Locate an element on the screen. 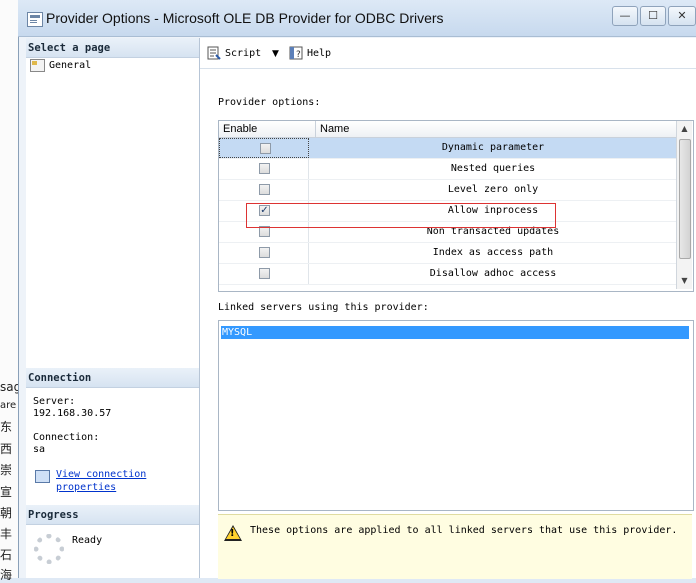 The width and height of the screenshot is (696, 583). chevron-down-icon: ▼ is located at coordinates (275, 54).